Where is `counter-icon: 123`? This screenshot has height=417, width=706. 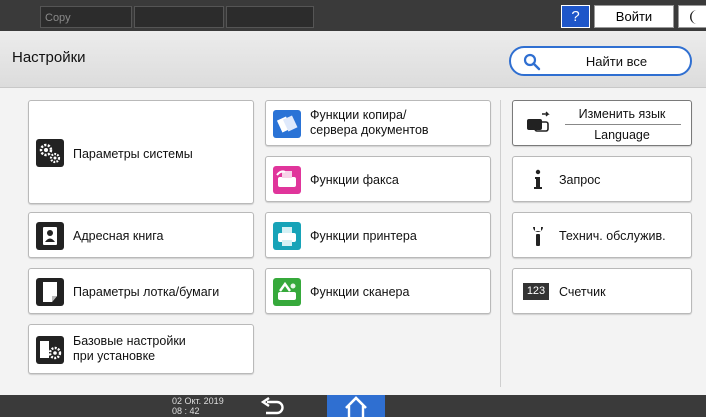 counter-icon: 123 is located at coordinates (536, 291).